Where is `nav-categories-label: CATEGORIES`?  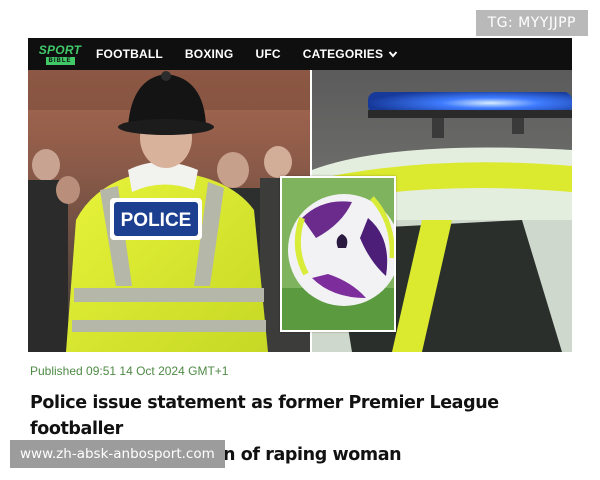 nav-categories-label: CATEGORIES is located at coordinates (343, 54).